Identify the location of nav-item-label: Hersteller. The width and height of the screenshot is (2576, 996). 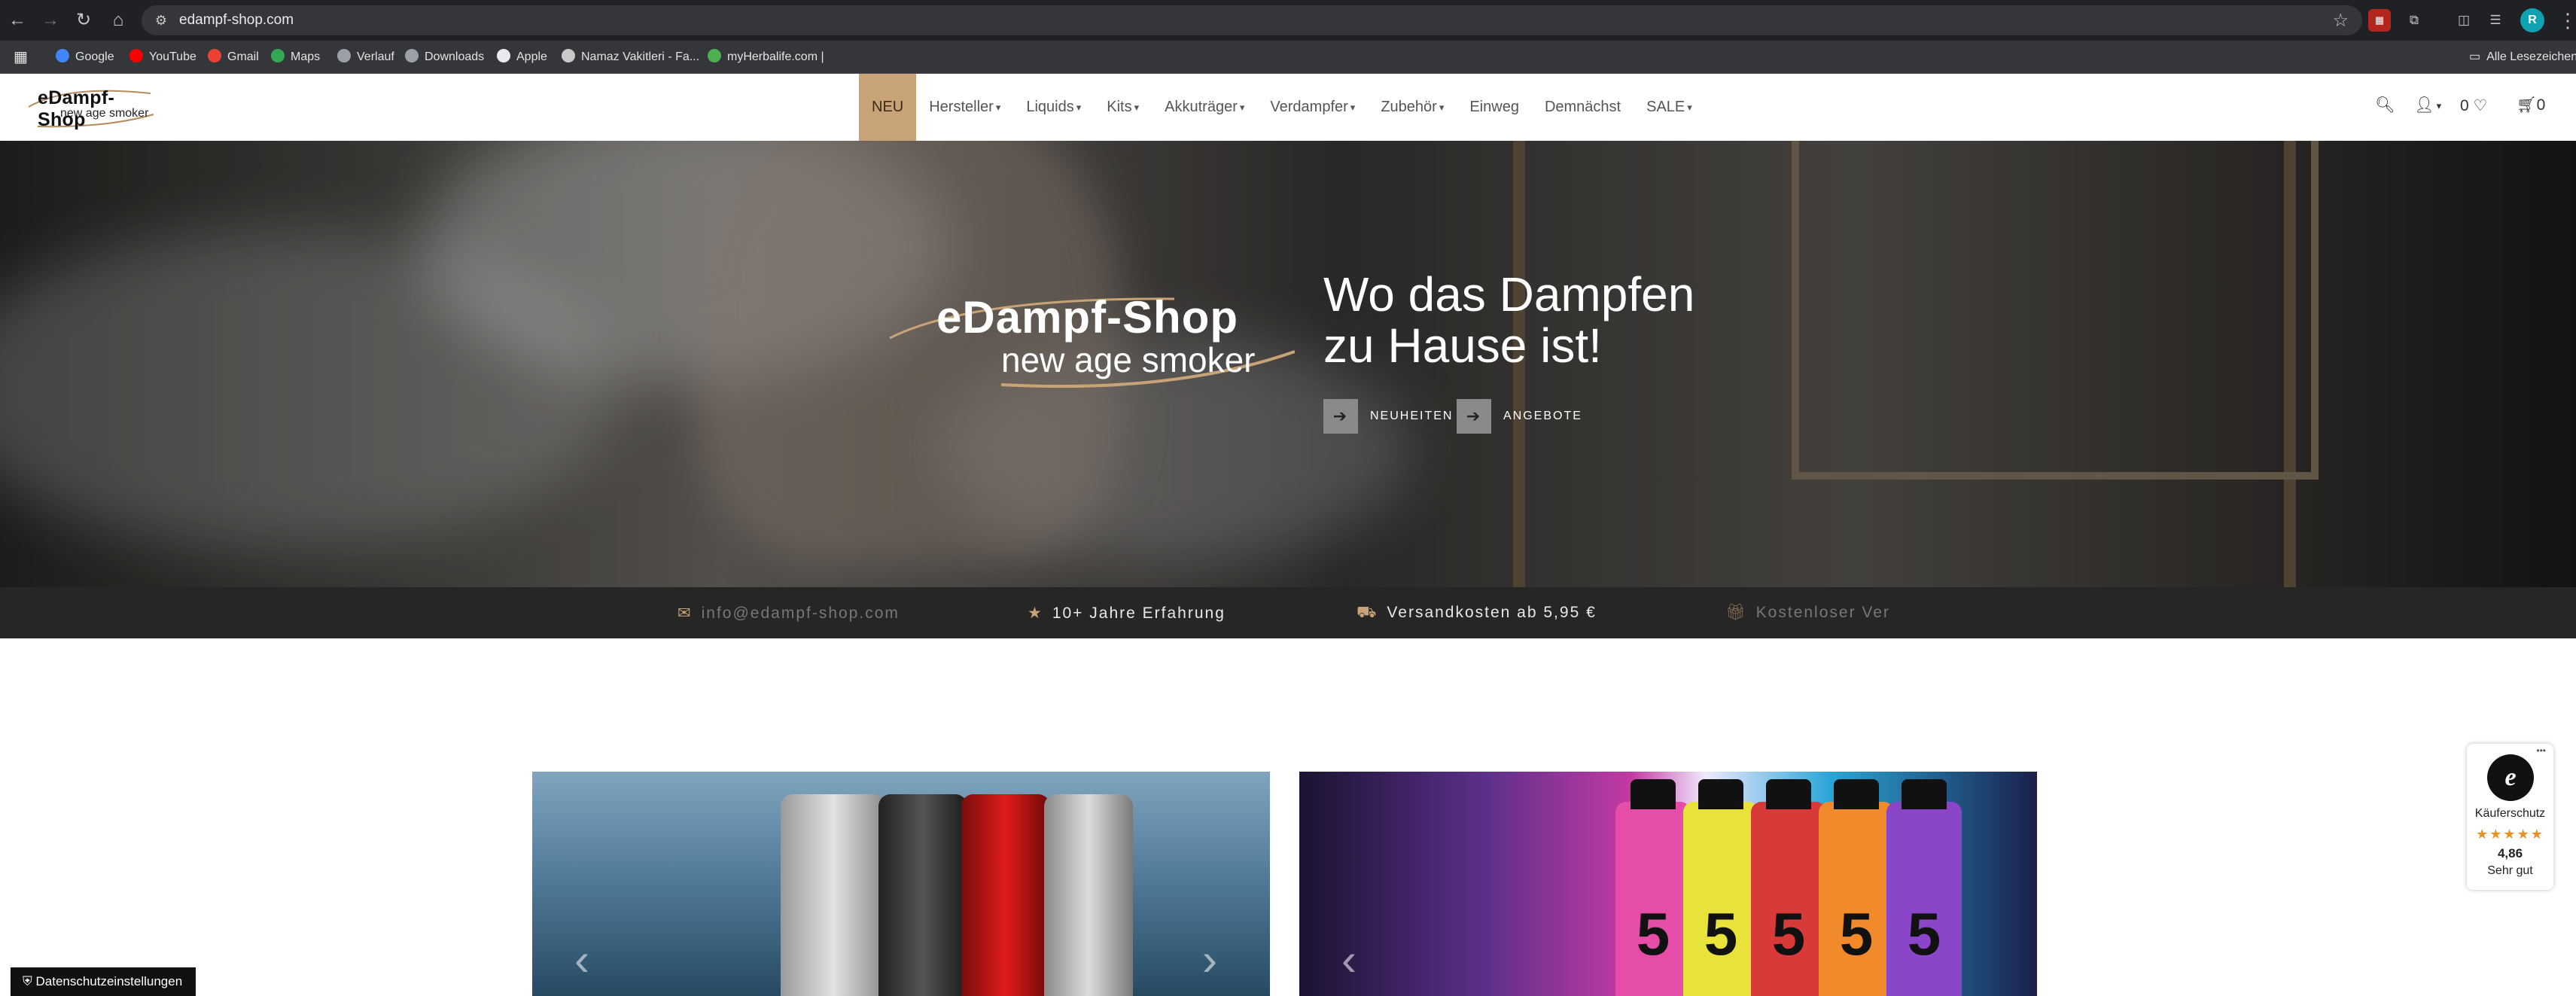
(962, 107).